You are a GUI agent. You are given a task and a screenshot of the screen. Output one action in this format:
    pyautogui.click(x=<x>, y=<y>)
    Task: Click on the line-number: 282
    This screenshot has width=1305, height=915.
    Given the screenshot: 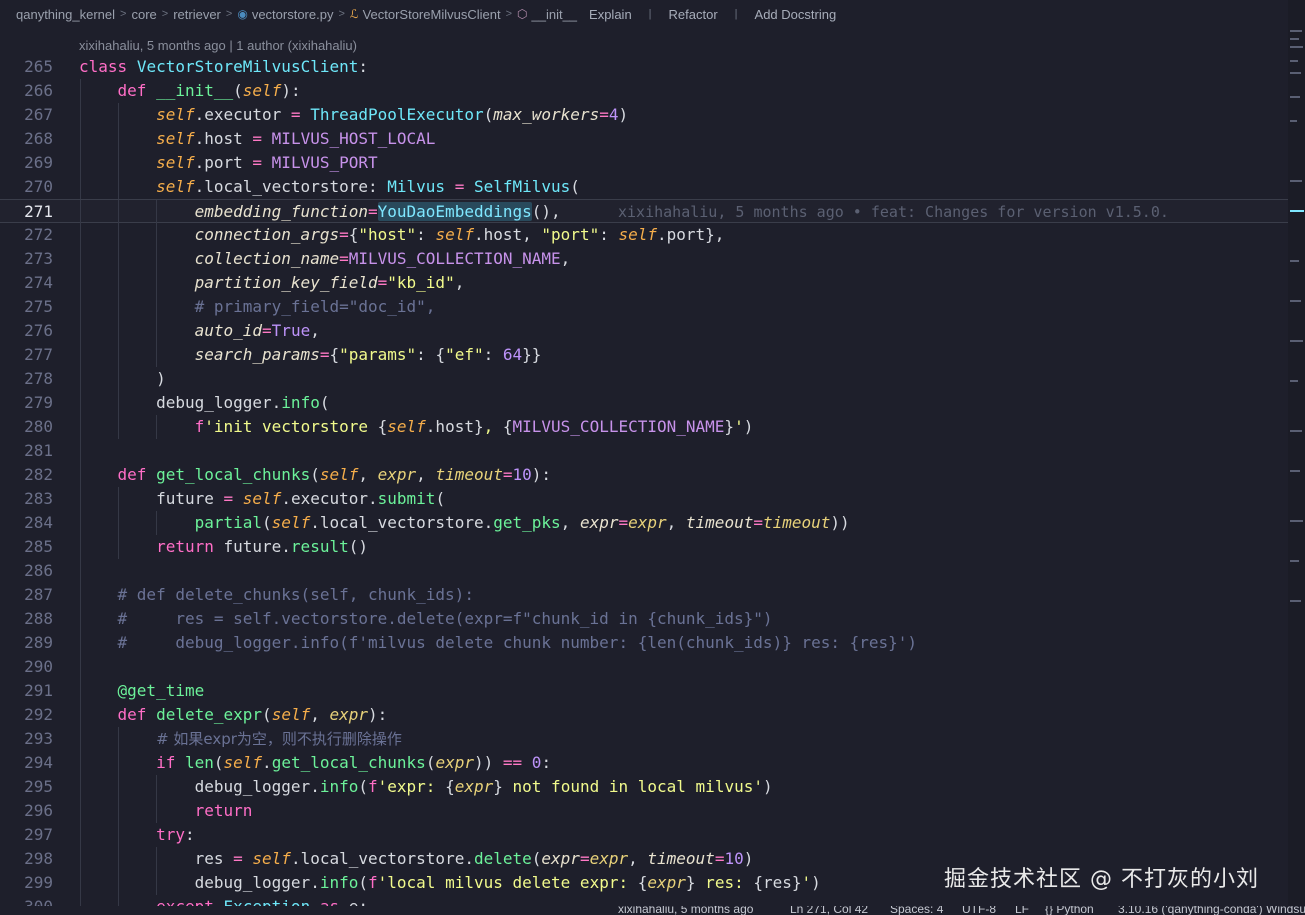 What is the action you would take?
    pyautogui.click(x=38, y=474)
    